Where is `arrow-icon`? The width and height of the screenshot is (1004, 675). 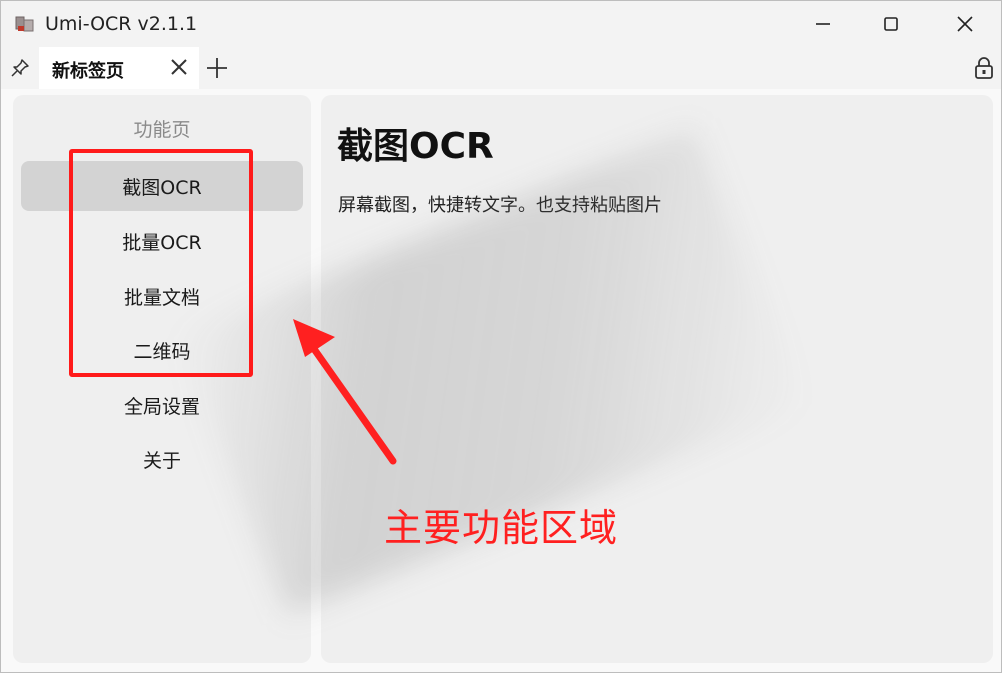 arrow-icon is located at coordinates (345, 392).